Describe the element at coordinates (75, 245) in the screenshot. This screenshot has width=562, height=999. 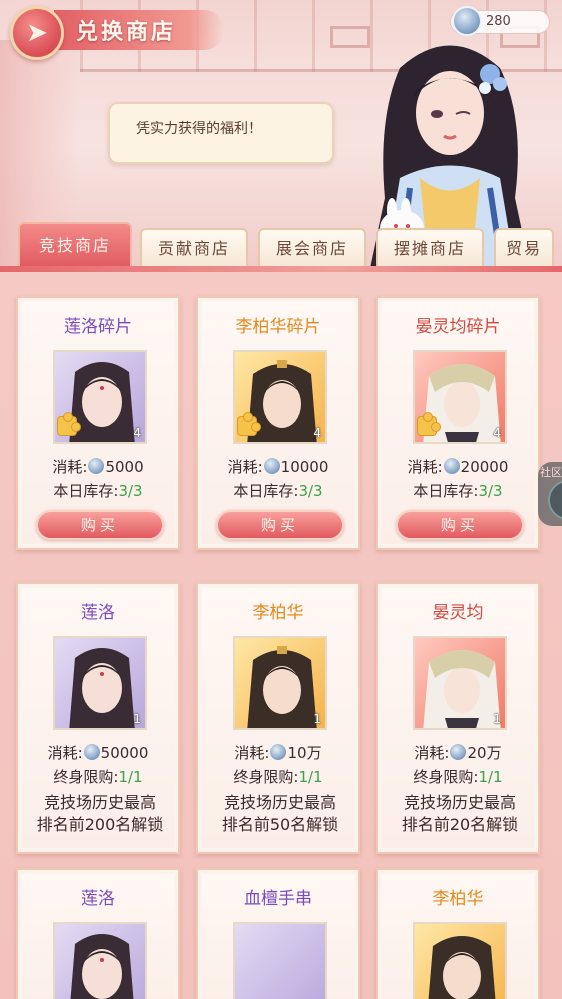
I see `tab-arena-shop: 竞技商店` at that location.